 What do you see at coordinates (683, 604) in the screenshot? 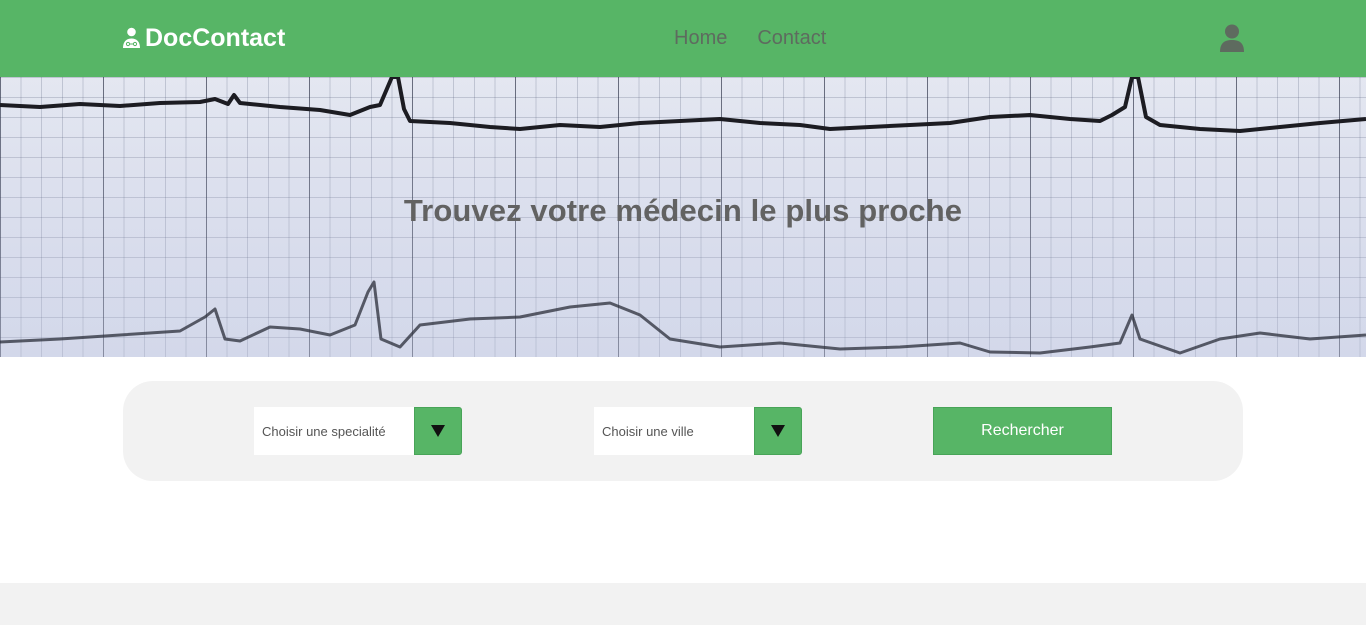
I see `footer` at bounding box center [683, 604].